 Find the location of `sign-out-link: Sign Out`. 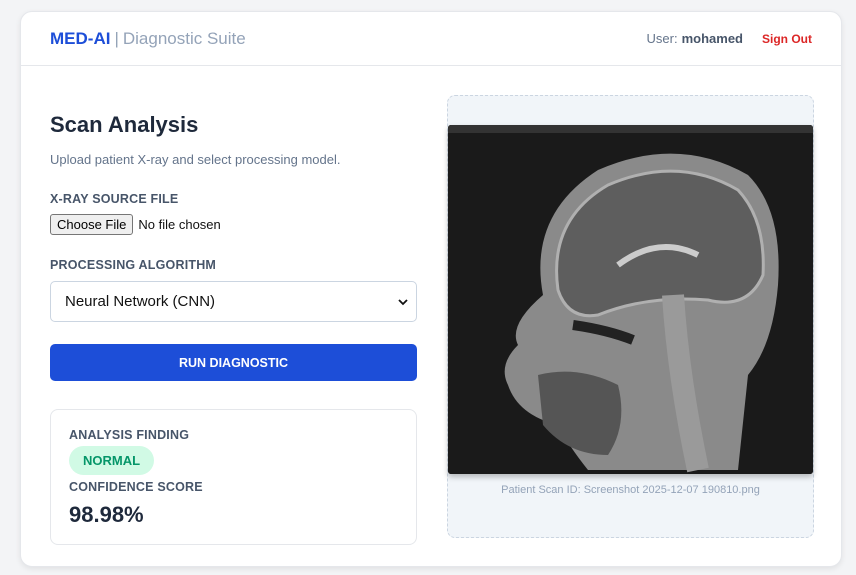

sign-out-link: Sign Out is located at coordinates (787, 39).